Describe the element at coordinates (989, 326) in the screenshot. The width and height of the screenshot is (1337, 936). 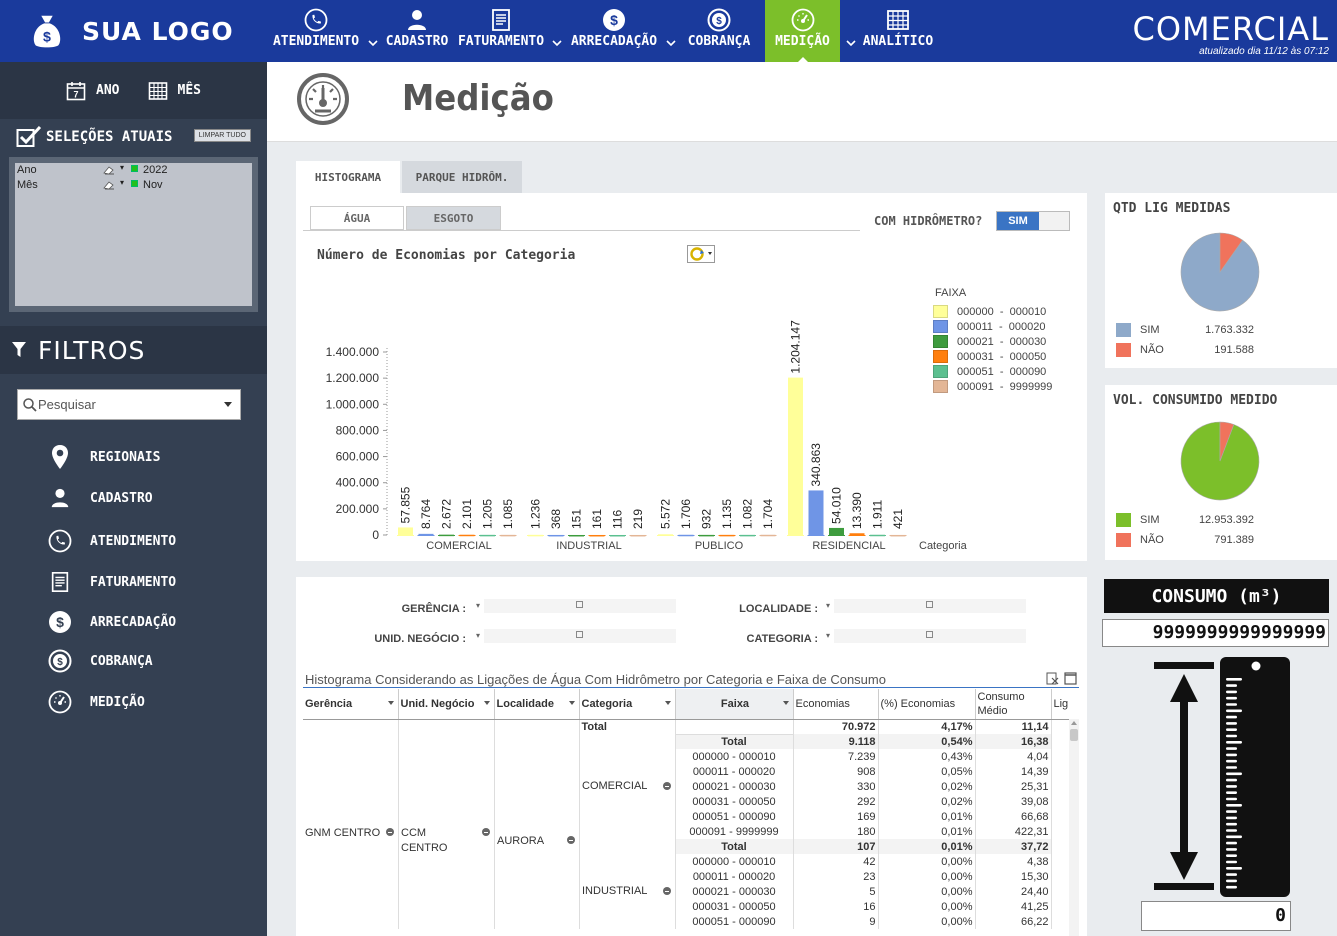
I see `legend-item: 000011 - 000020` at that location.